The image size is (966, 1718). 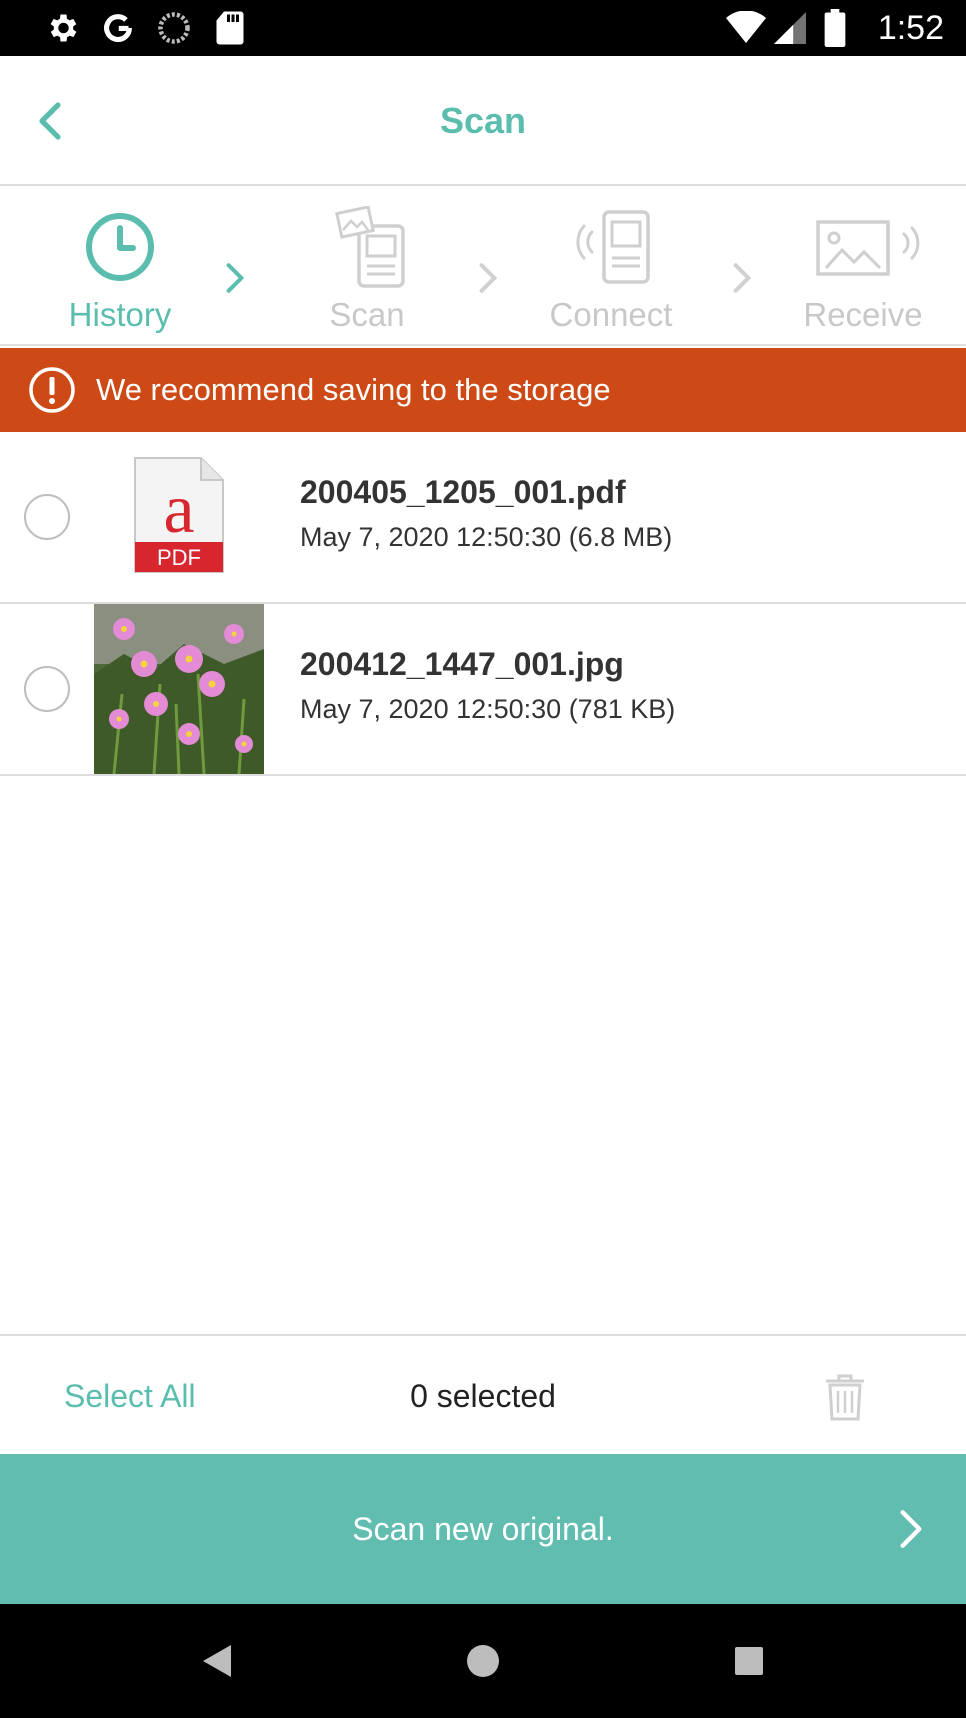 I want to click on step-label-receive: Receive, so click(x=863, y=314).